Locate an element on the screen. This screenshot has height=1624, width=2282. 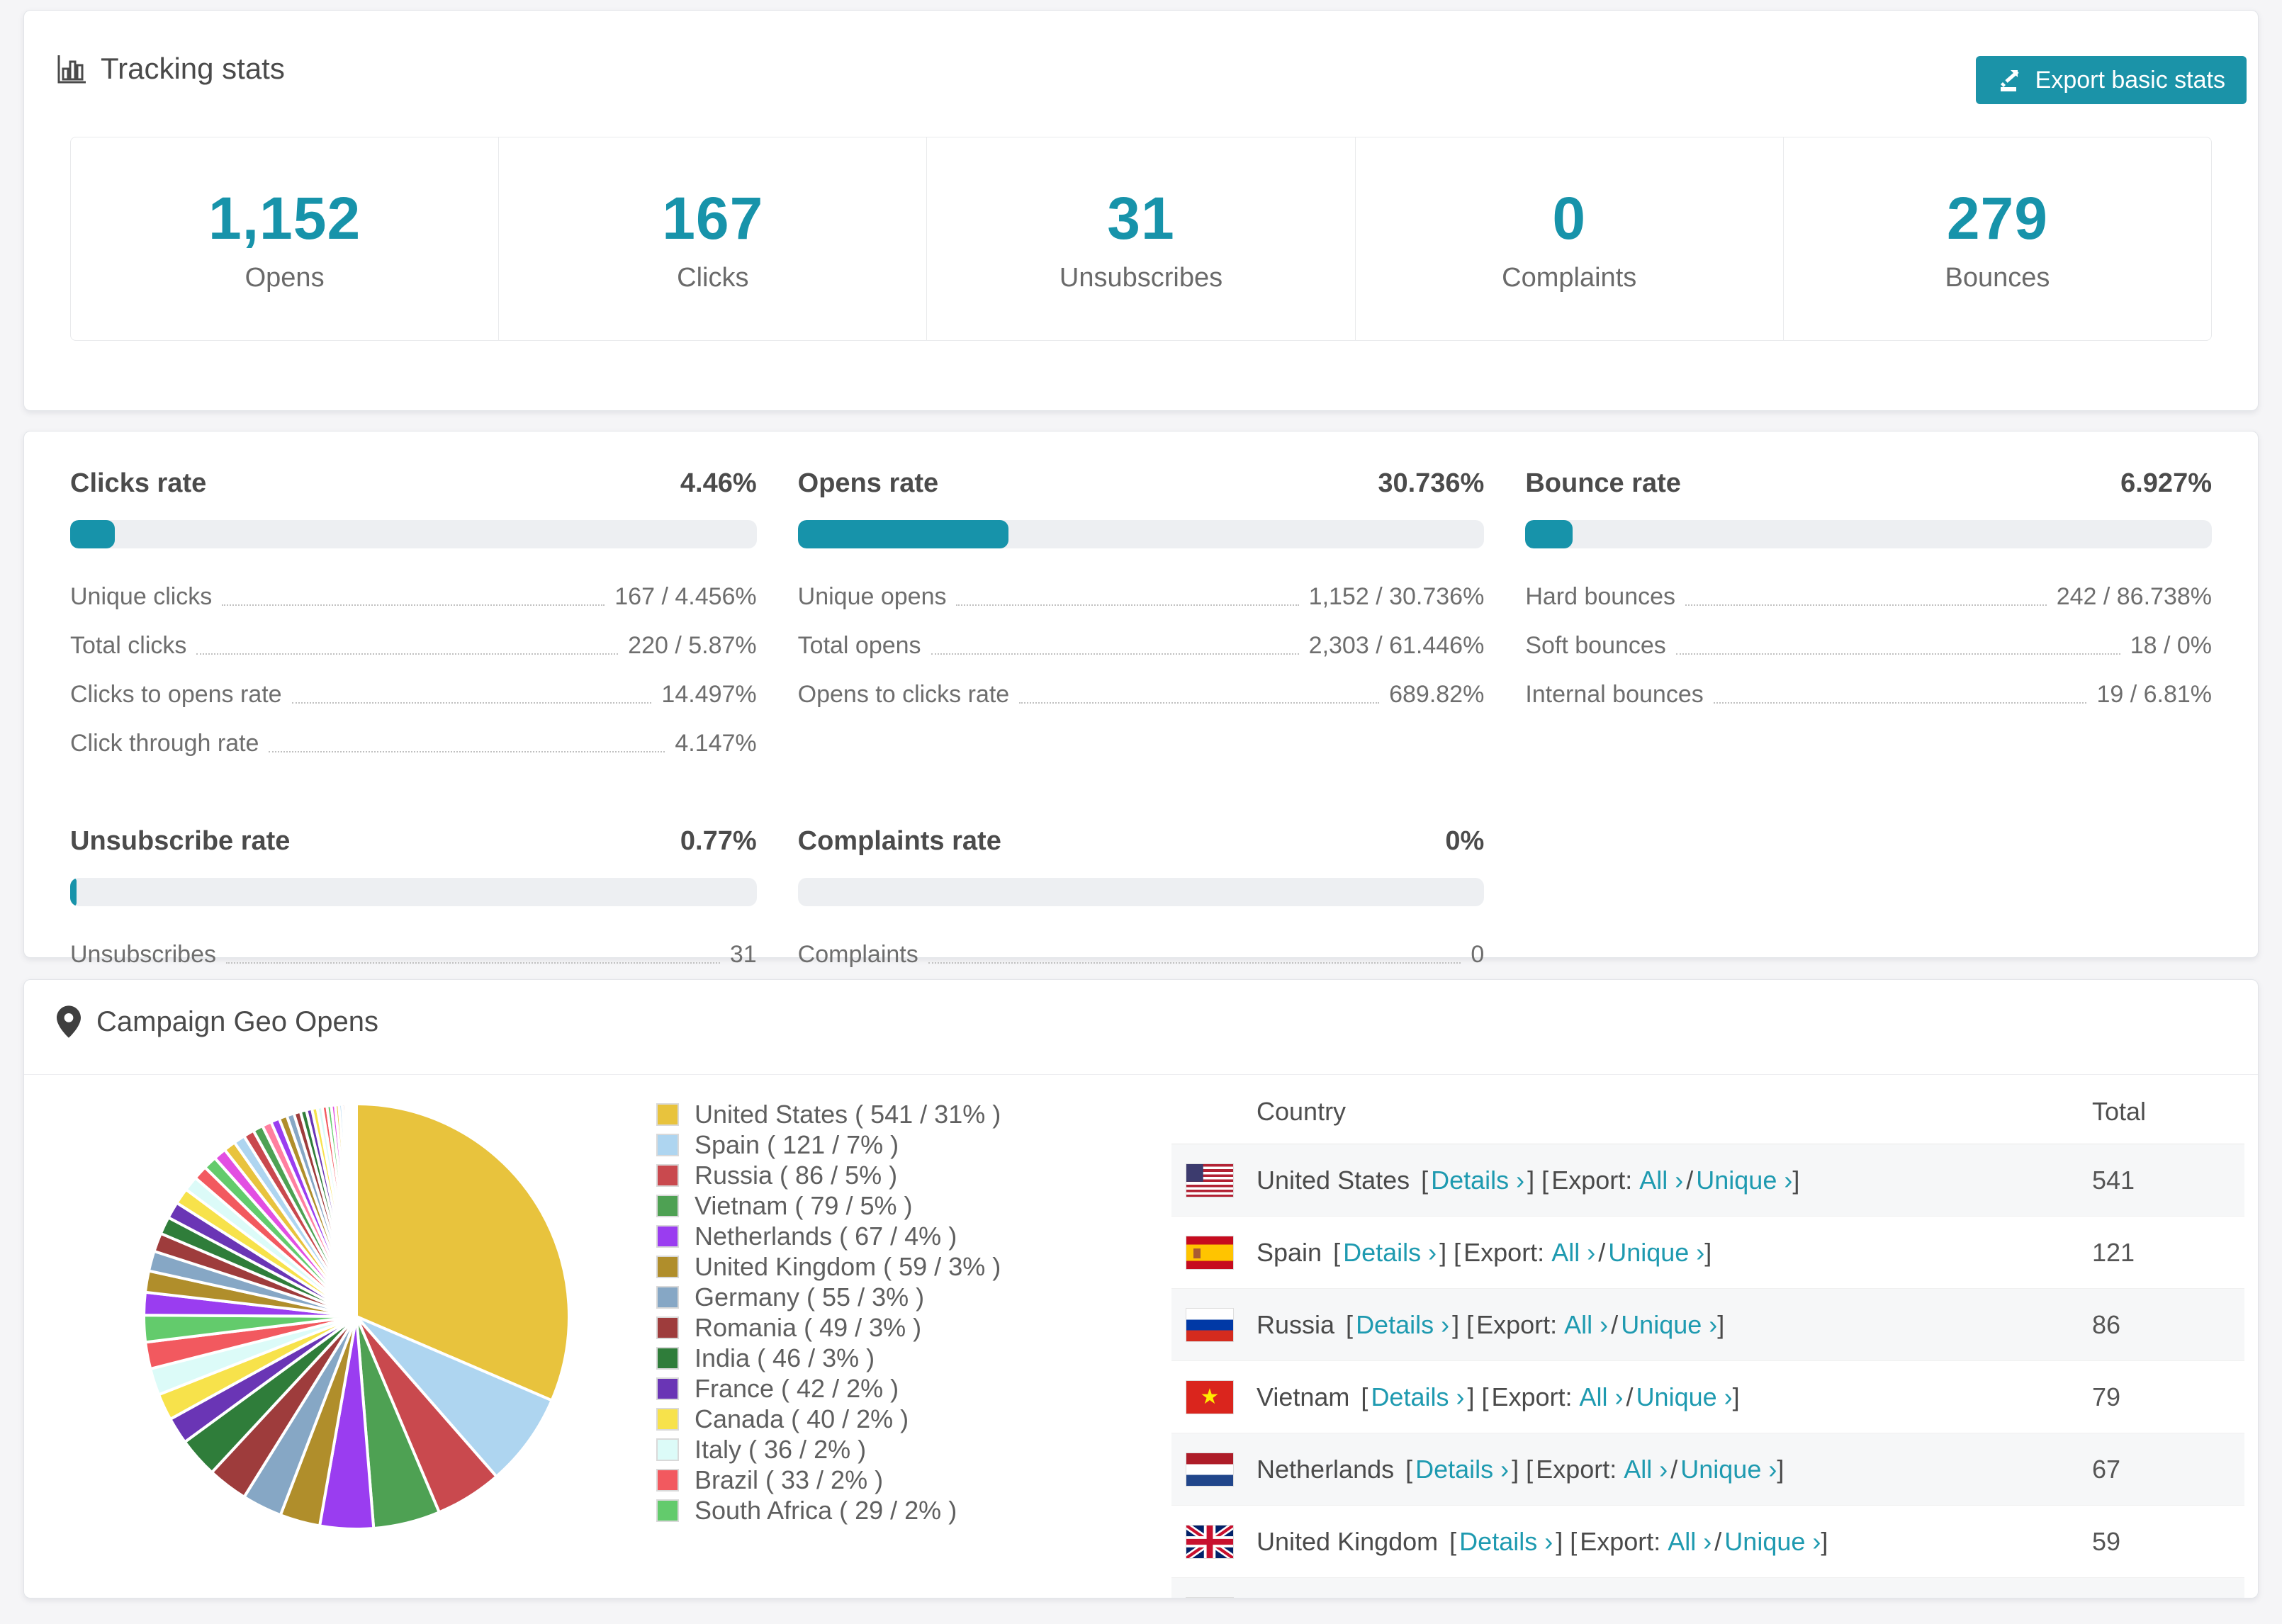
legend-item: Romania ( 49 / 3% ) is located at coordinates (828, 1327).